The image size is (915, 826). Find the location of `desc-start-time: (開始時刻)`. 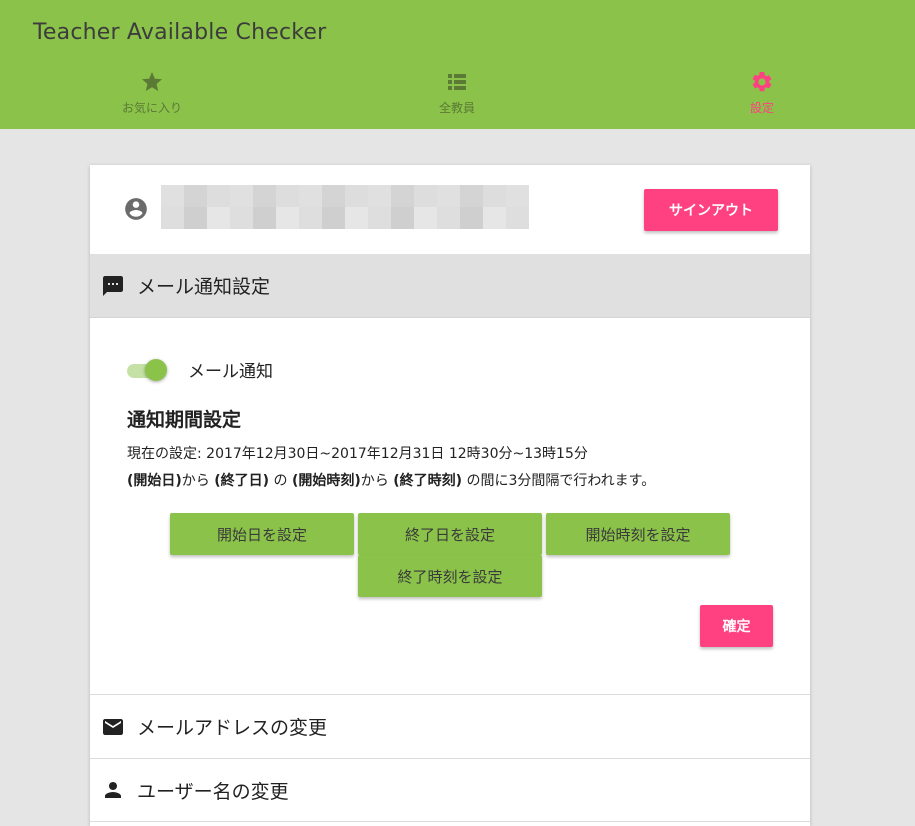

desc-start-time: (開始時刻) is located at coordinates (326, 481).